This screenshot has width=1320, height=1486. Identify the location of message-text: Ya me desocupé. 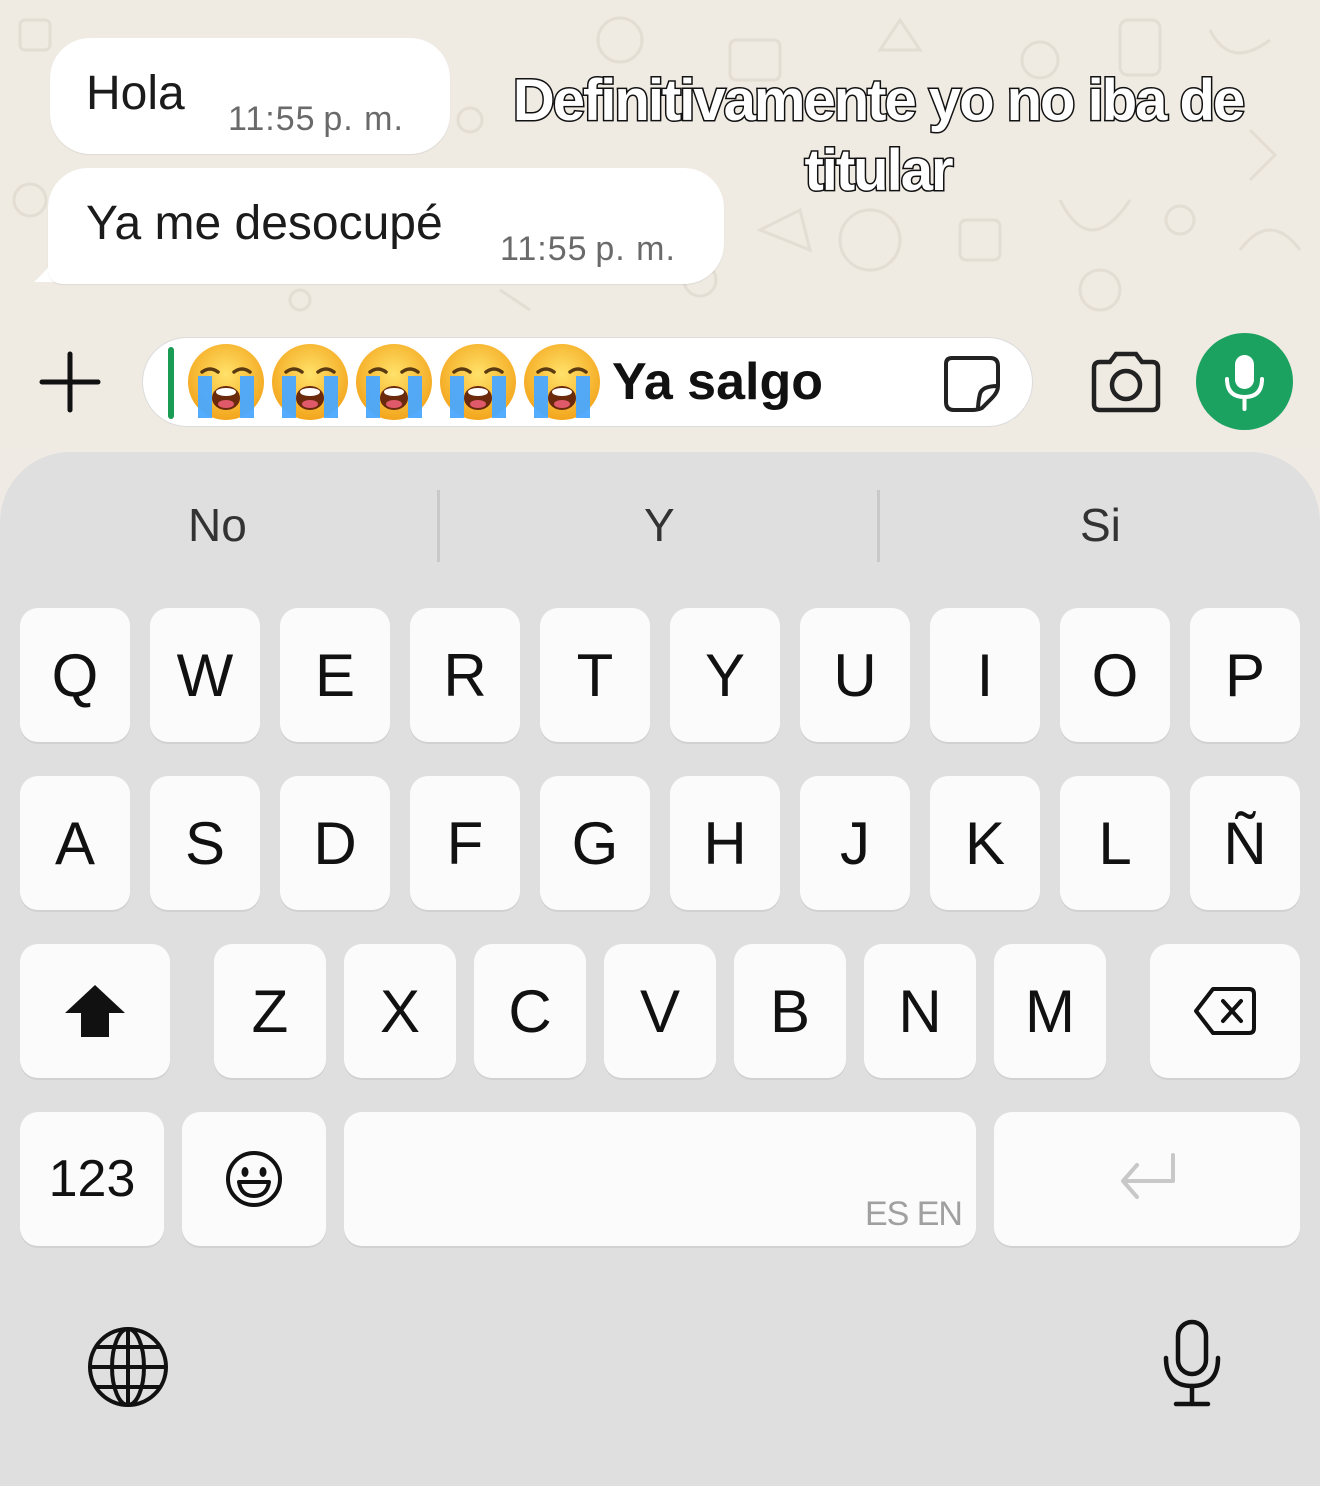
(264, 223).